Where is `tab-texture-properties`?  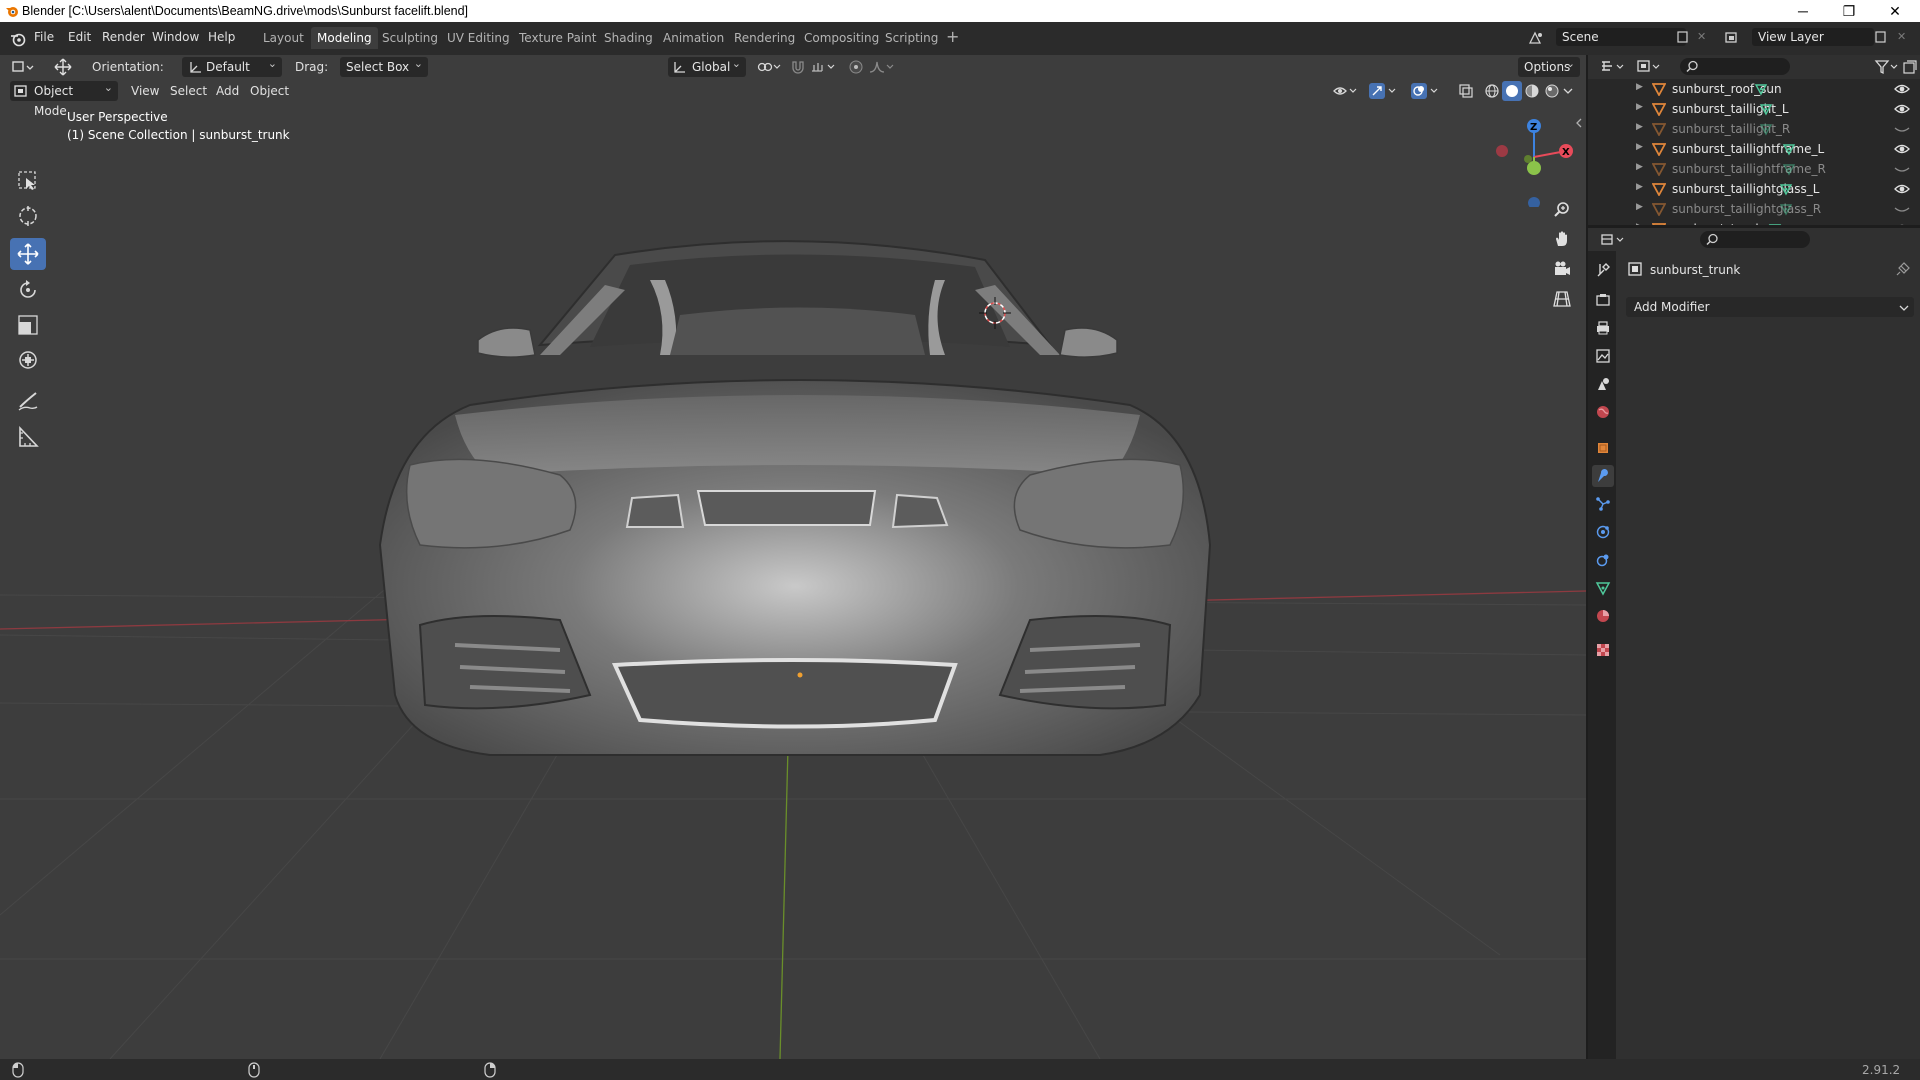
tab-texture-properties is located at coordinates (1603, 650).